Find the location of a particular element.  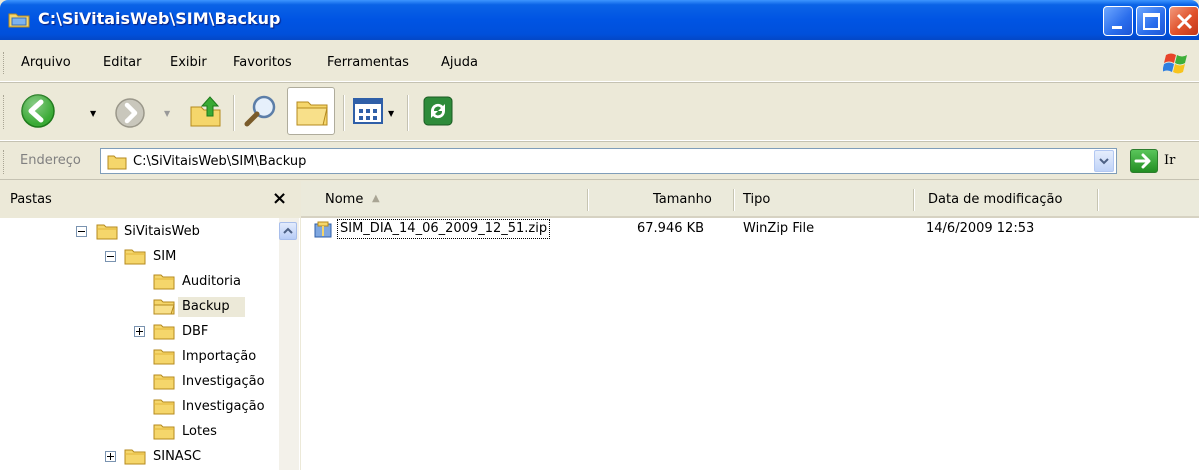

close-window-button is located at coordinates (1184, 21).